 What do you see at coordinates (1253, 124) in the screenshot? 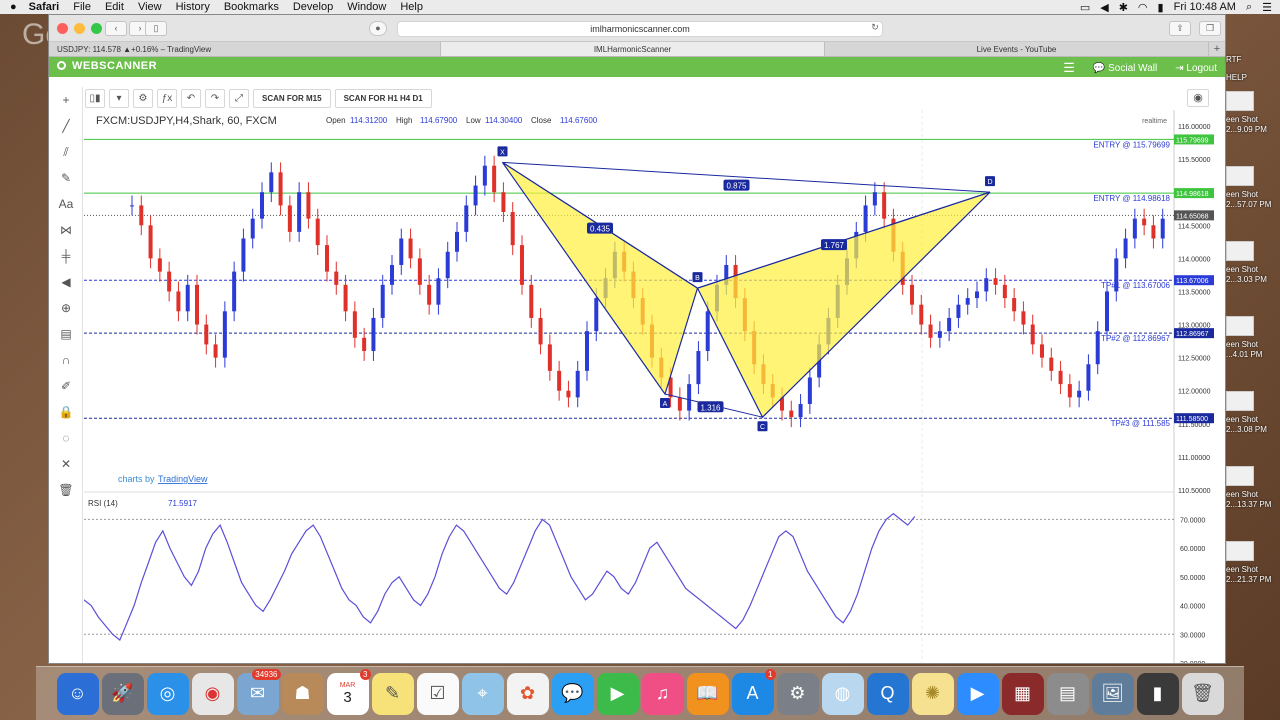
I see `desktop-file: een Shot 2...9.09 PM` at bounding box center [1253, 124].